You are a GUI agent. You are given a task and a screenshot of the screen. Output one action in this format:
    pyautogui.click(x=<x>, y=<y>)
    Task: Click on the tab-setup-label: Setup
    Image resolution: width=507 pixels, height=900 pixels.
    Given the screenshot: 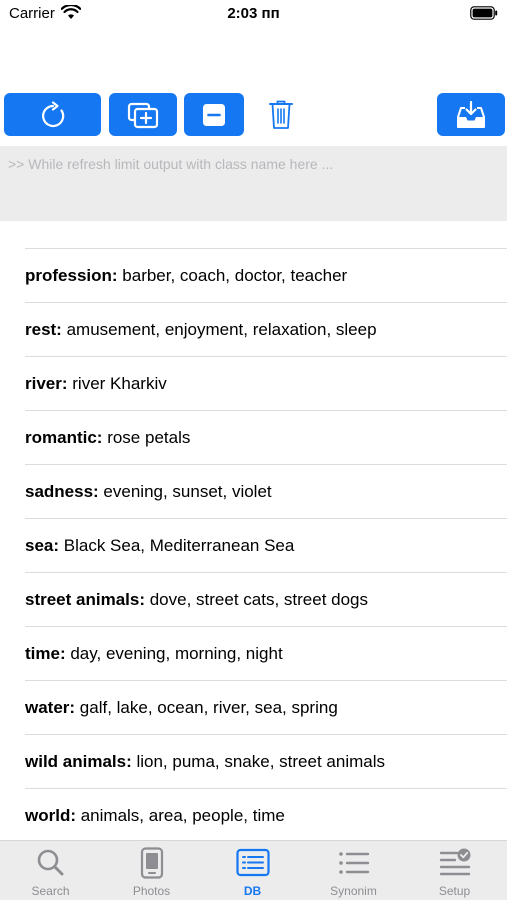 What is the action you would take?
    pyautogui.click(x=454, y=891)
    